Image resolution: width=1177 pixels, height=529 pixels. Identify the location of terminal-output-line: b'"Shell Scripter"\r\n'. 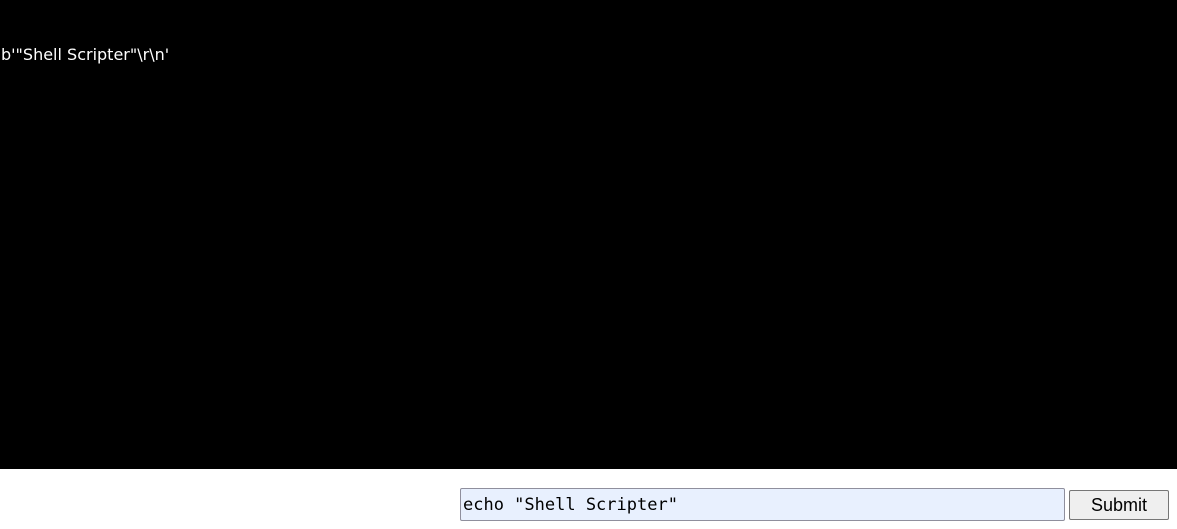
(85, 54).